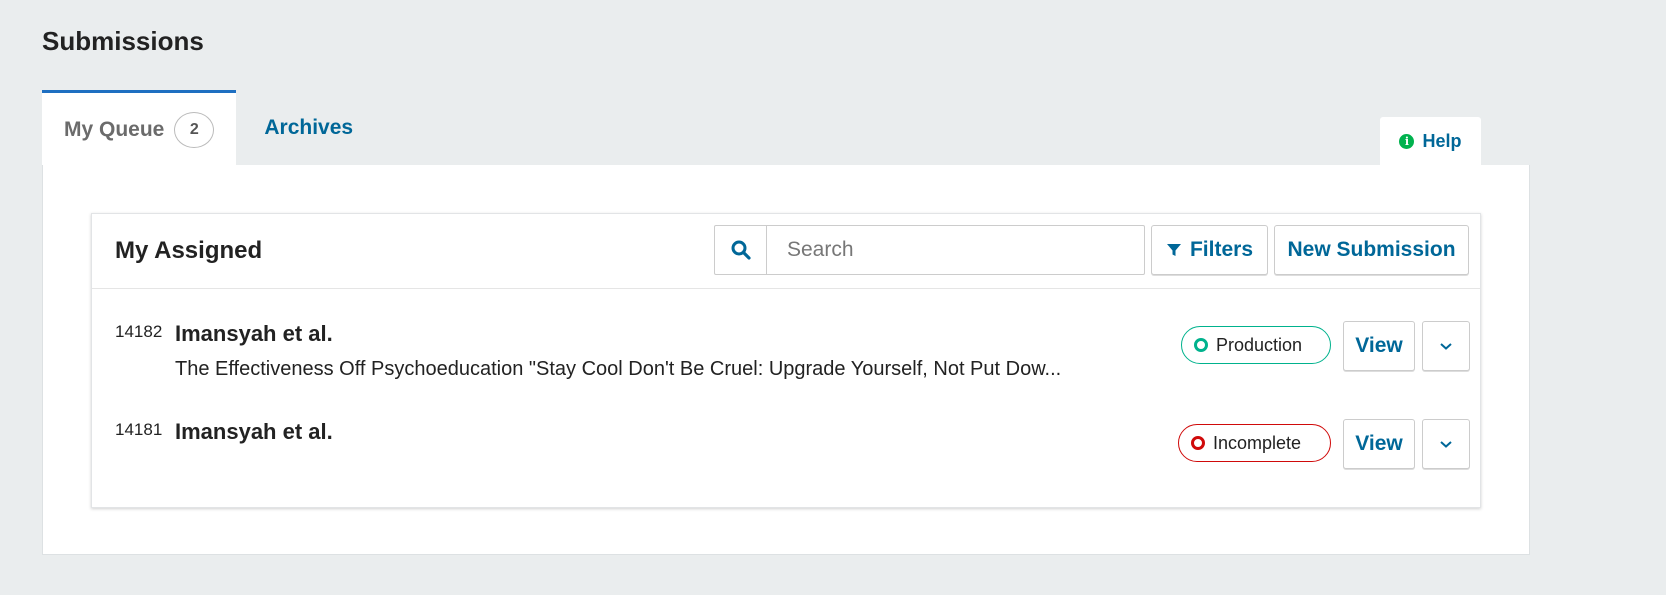  I want to click on search-input, so click(955, 250).